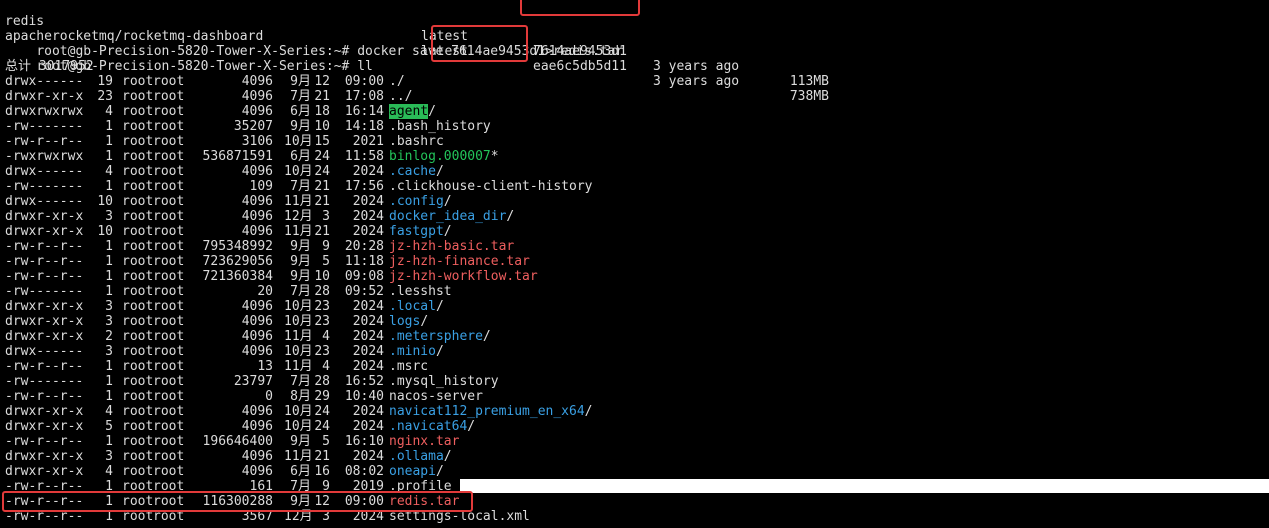 Image resolution: width=1269 pixels, height=528 pixels. I want to click on file-name: nginx.tar, so click(424, 441).